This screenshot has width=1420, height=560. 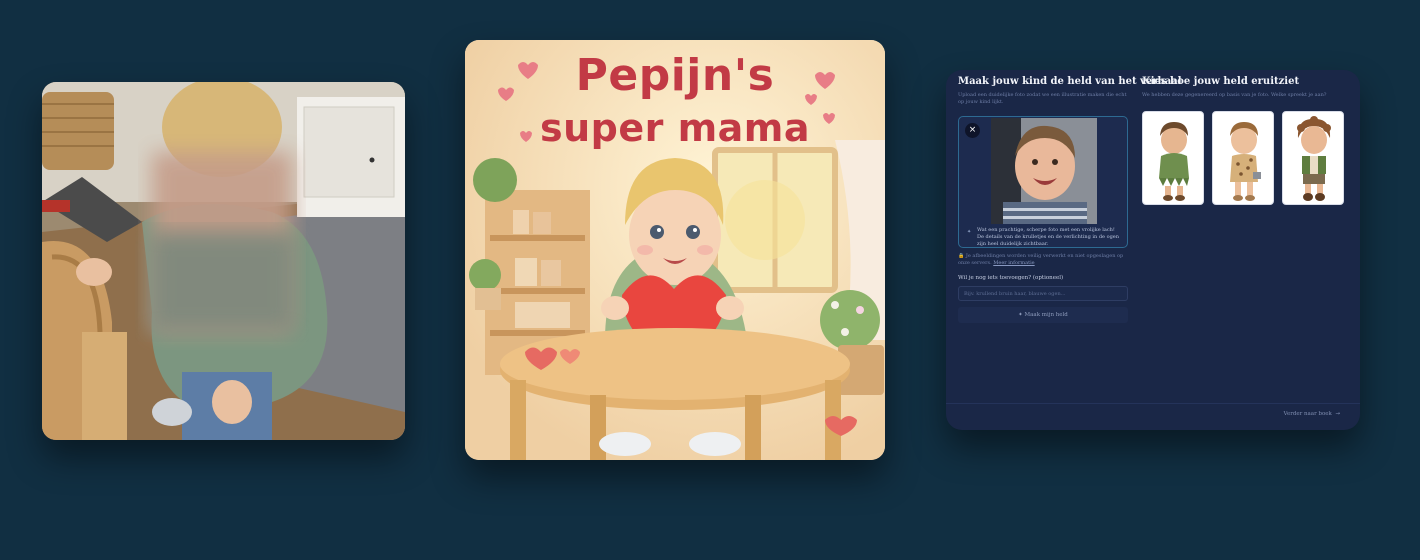 I want to click on cover-title-line2: super mama, so click(x=675, y=128).